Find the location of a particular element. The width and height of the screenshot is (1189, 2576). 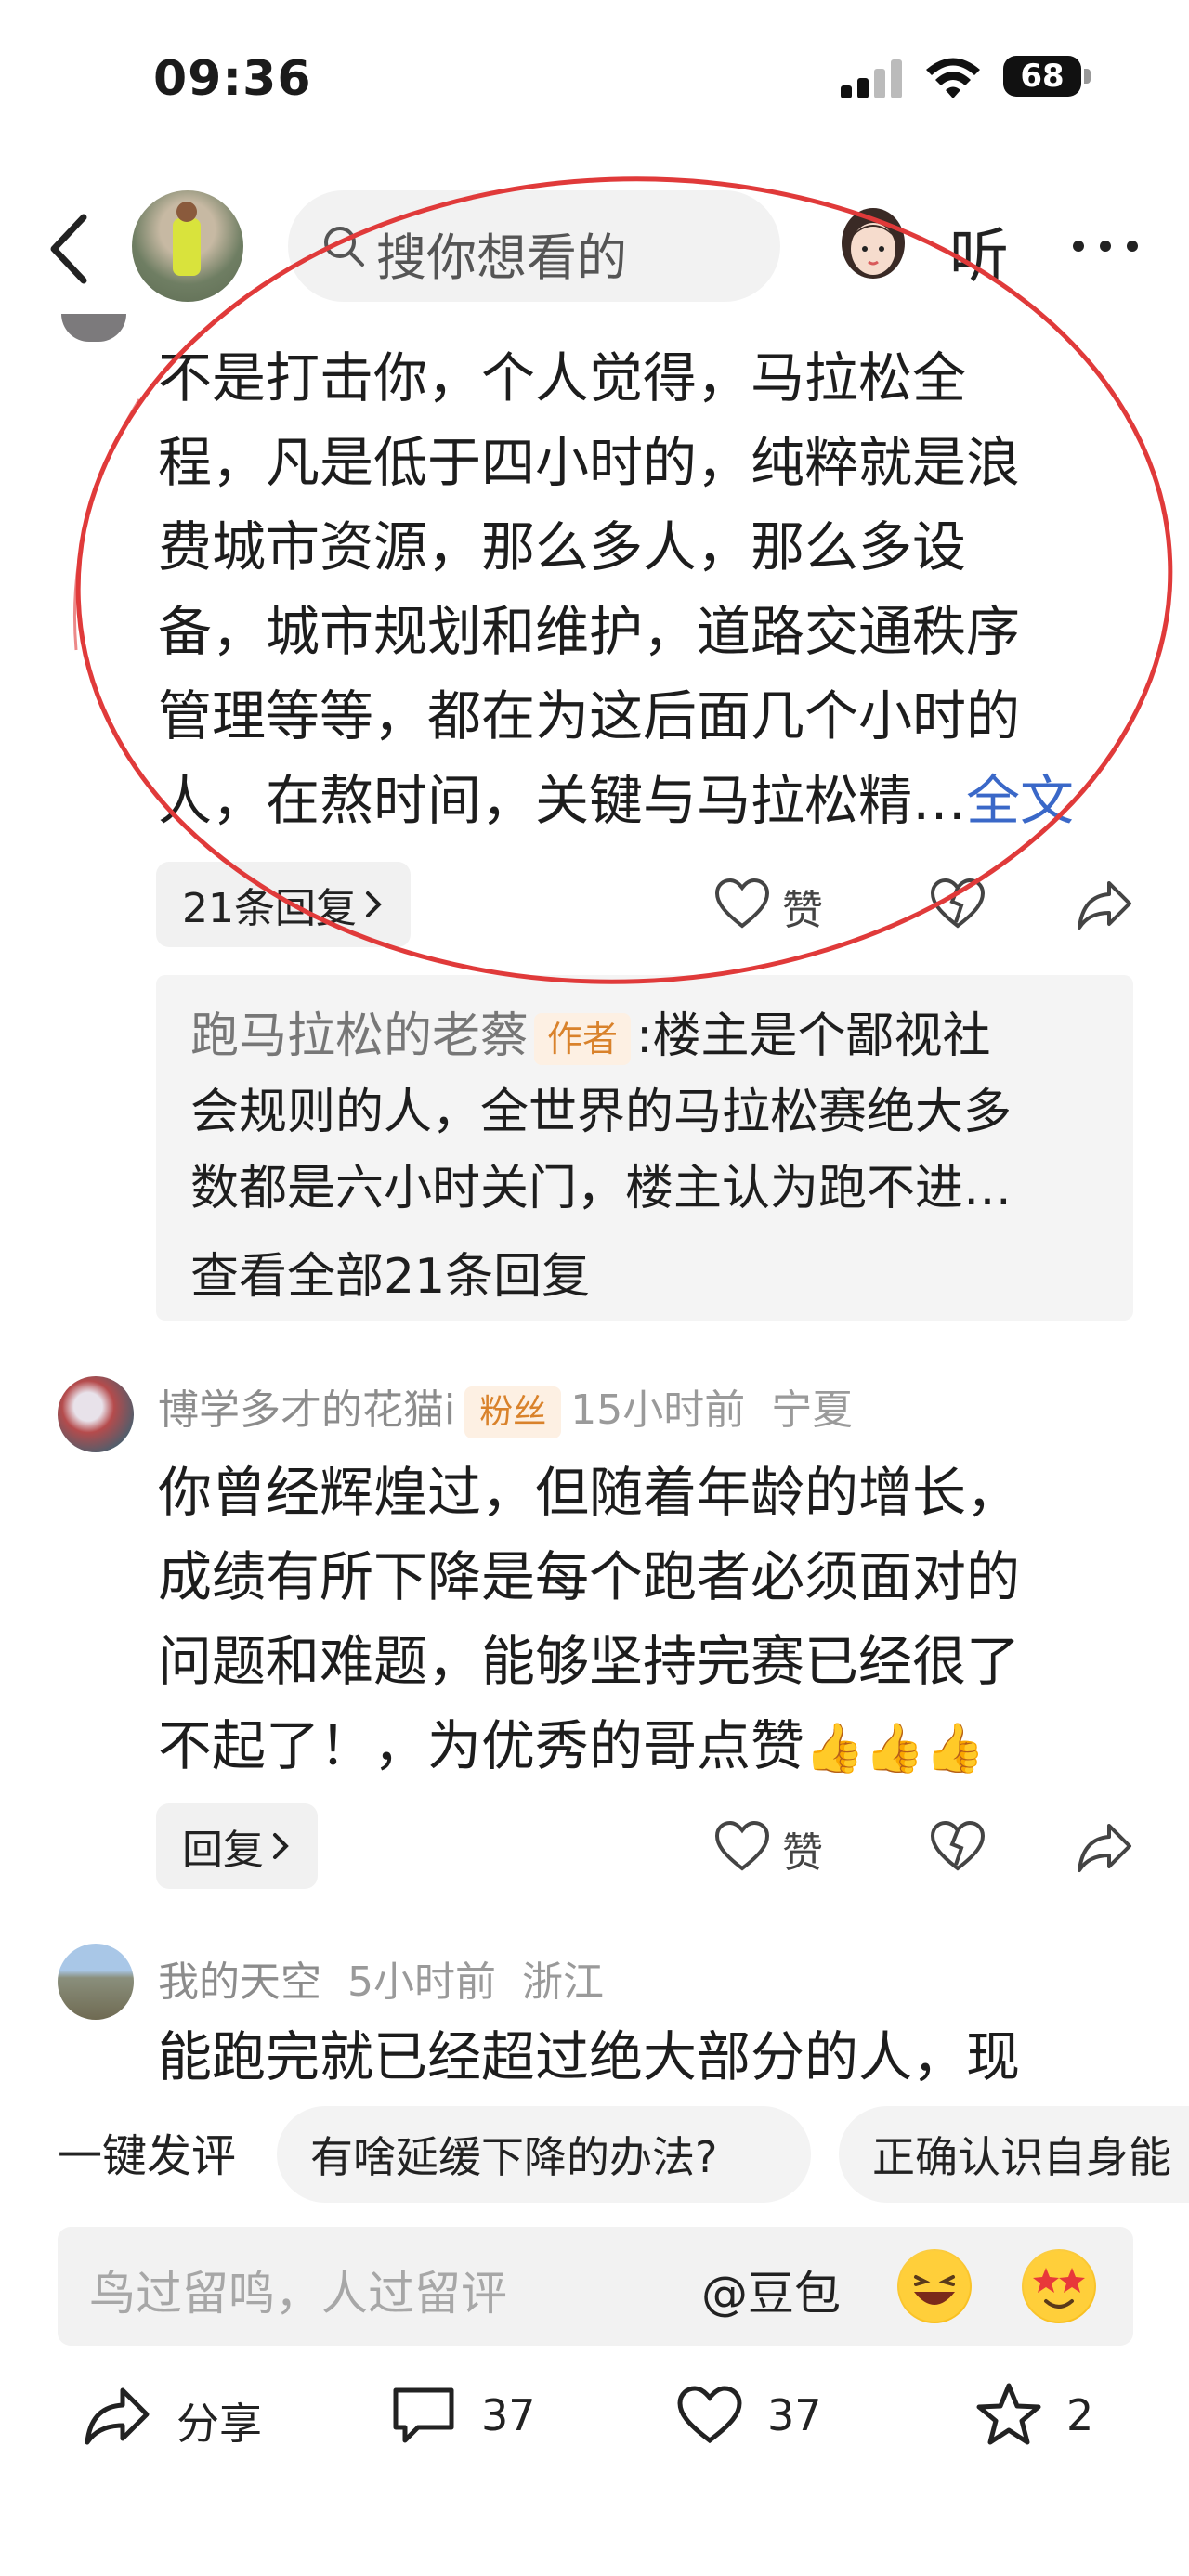

replies-button-label: 21条回复 is located at coordinates (269, 908).